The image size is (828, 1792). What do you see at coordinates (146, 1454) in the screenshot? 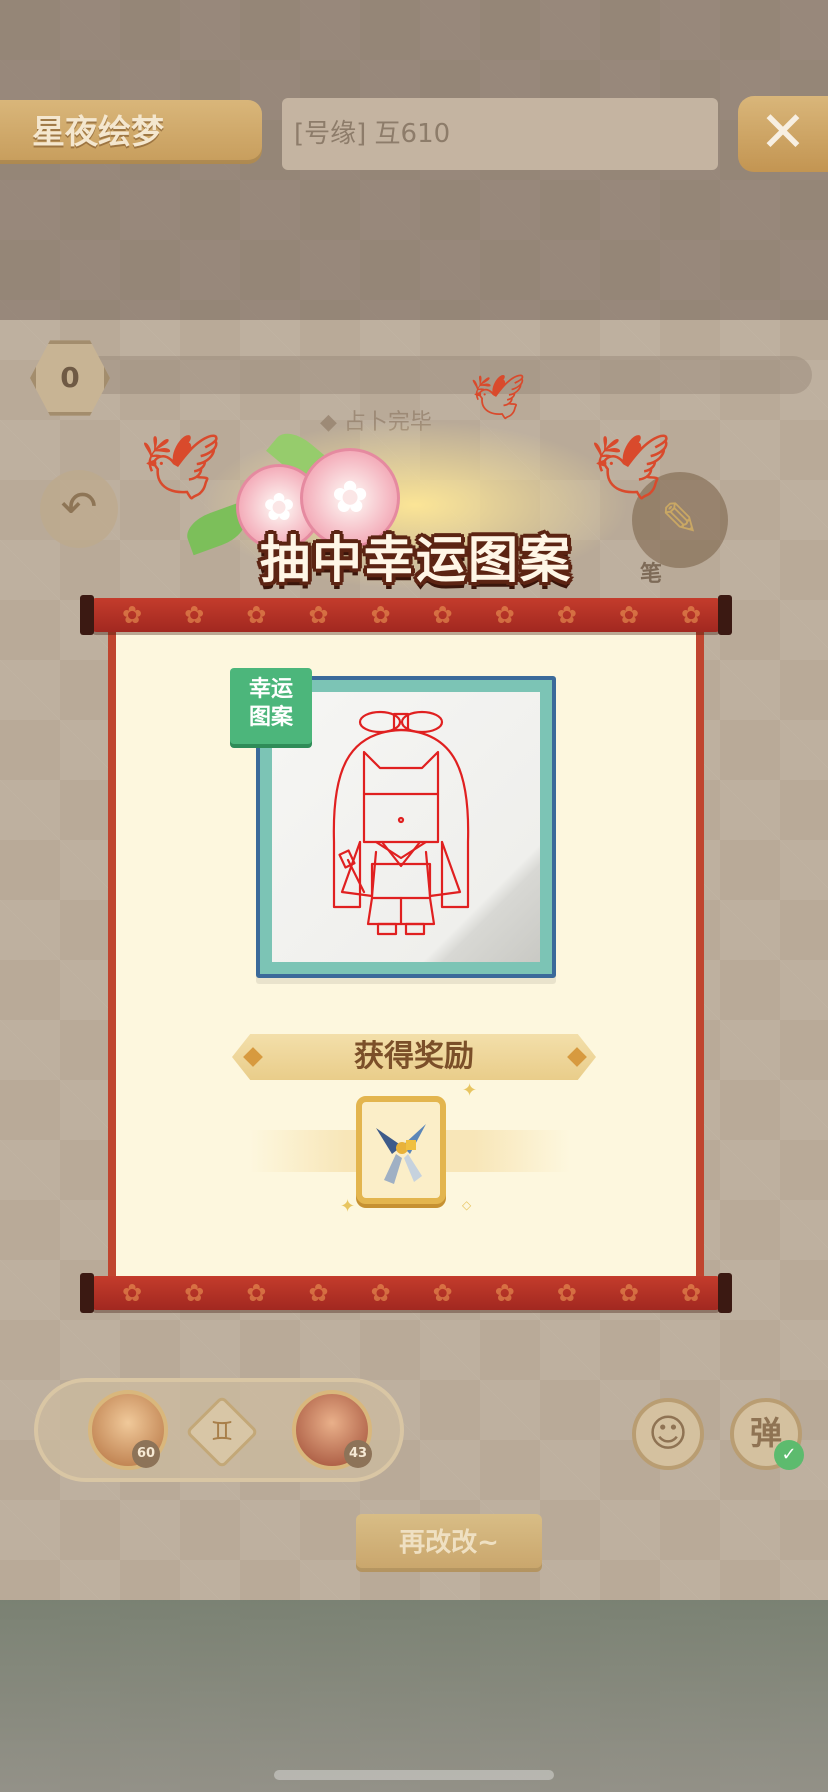
I see `player-level-badge: 60` at bounding box center [146, 1454].